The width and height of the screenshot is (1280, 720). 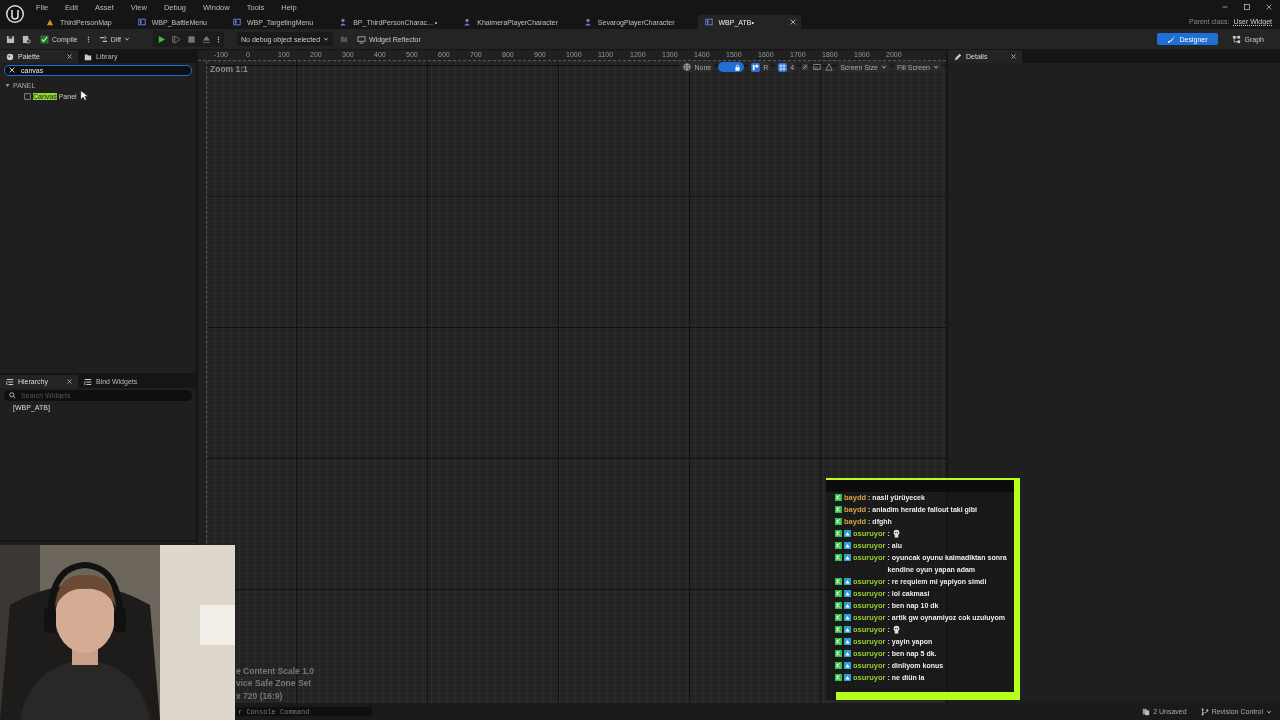 I want to click on save-icon, so click(x=10, y=39).